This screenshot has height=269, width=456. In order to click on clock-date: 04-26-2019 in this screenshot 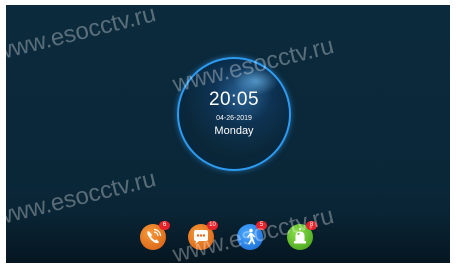, I will do `click(234, 118)`.